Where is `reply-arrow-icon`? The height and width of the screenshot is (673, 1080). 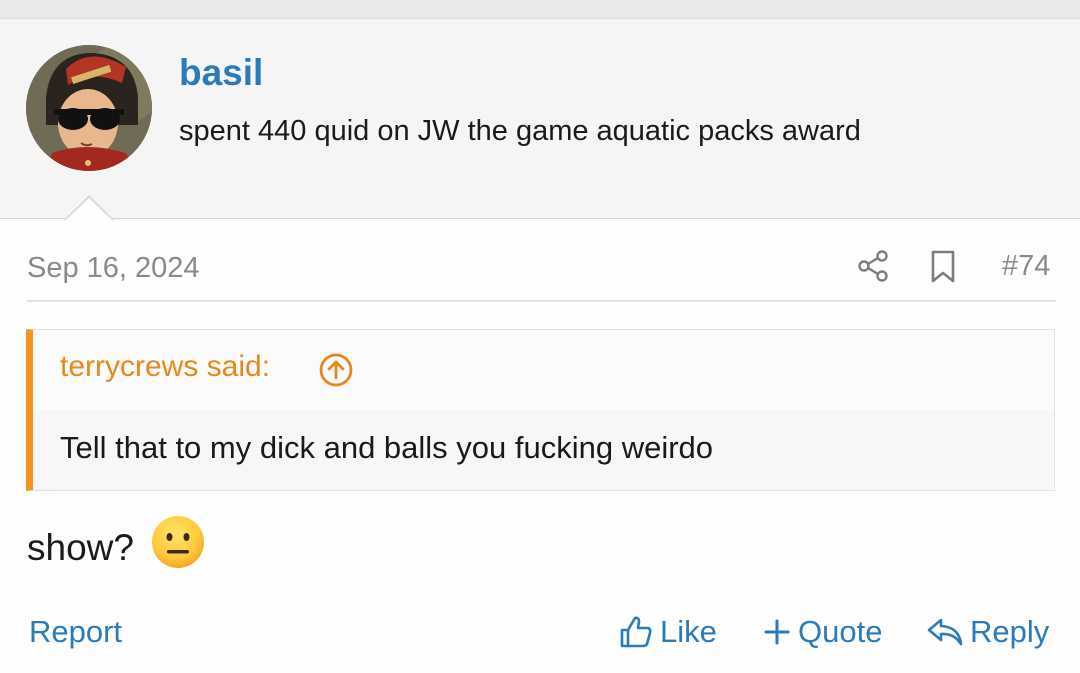
reply-arrow-icon is located at coordinates (945, 632).